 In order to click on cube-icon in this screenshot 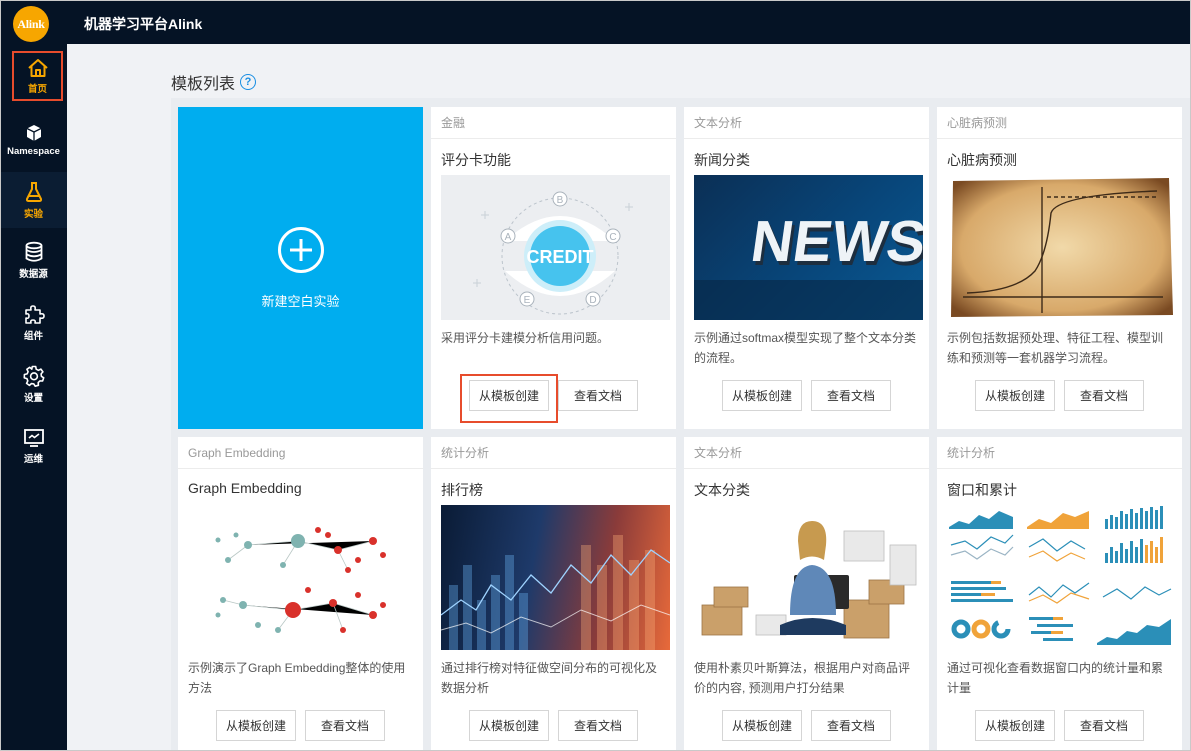, I will do `click(33, 133)`.